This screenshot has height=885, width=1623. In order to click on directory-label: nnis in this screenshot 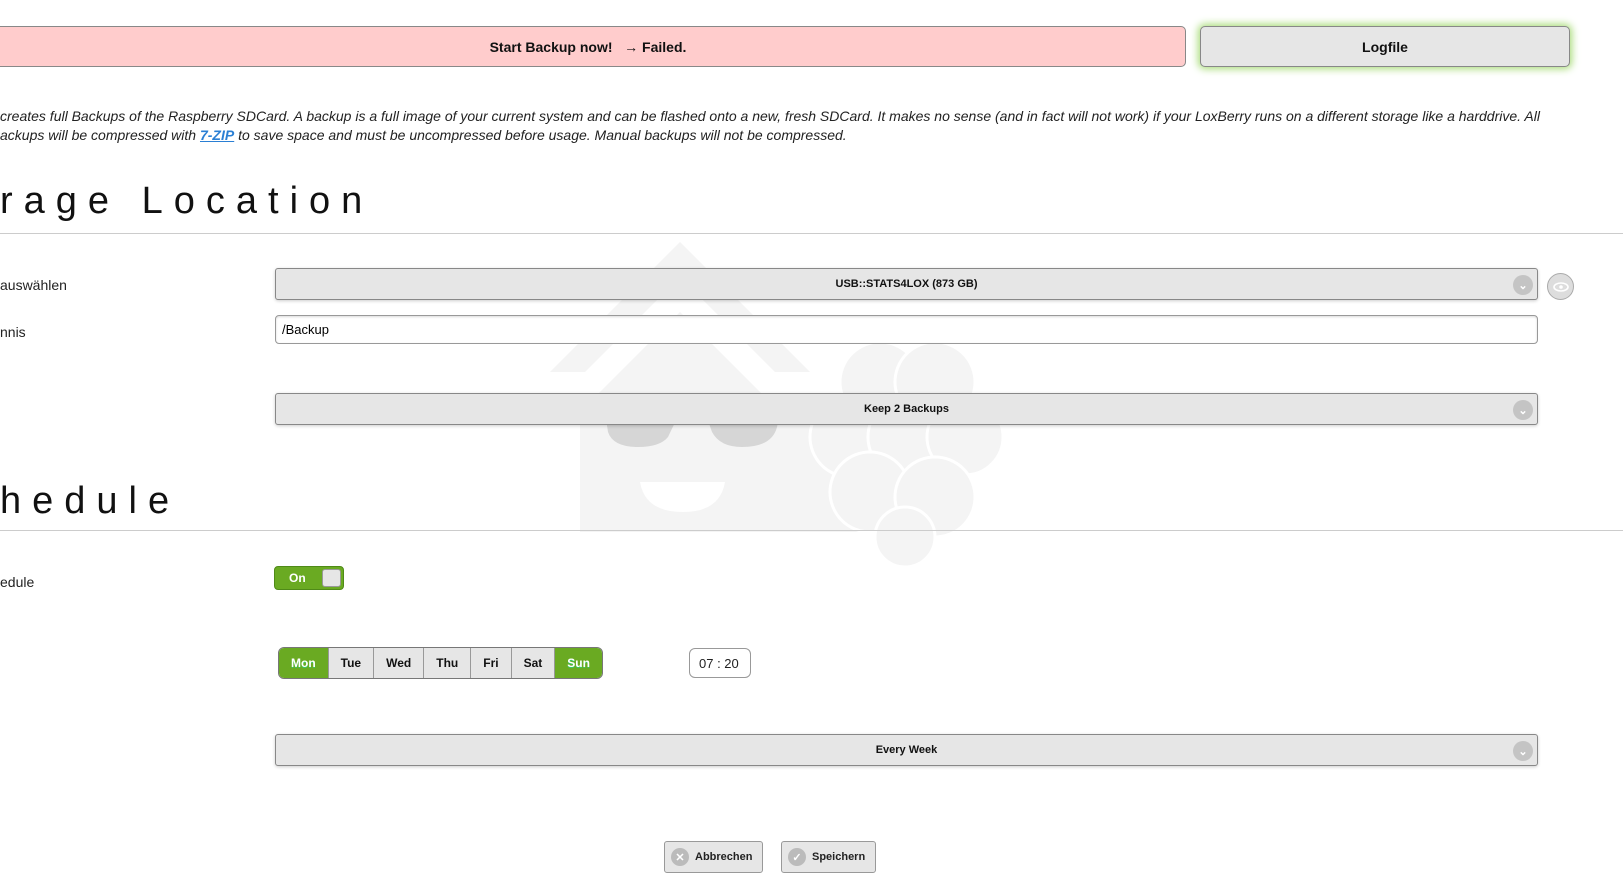, I will do `click(13, 332)`.